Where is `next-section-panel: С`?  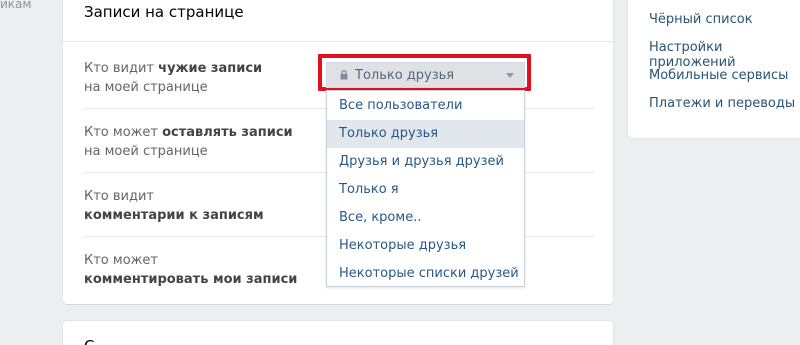
next-section-panel: С is located at coordinates (338, 333).